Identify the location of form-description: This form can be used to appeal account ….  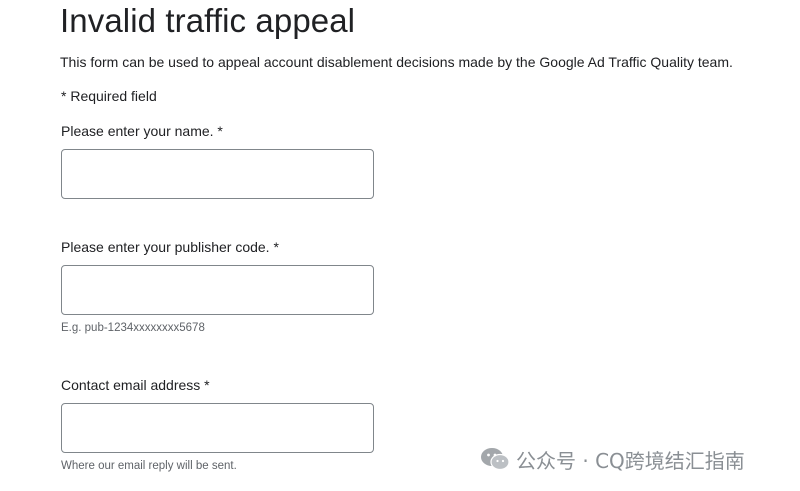
(396, 62).